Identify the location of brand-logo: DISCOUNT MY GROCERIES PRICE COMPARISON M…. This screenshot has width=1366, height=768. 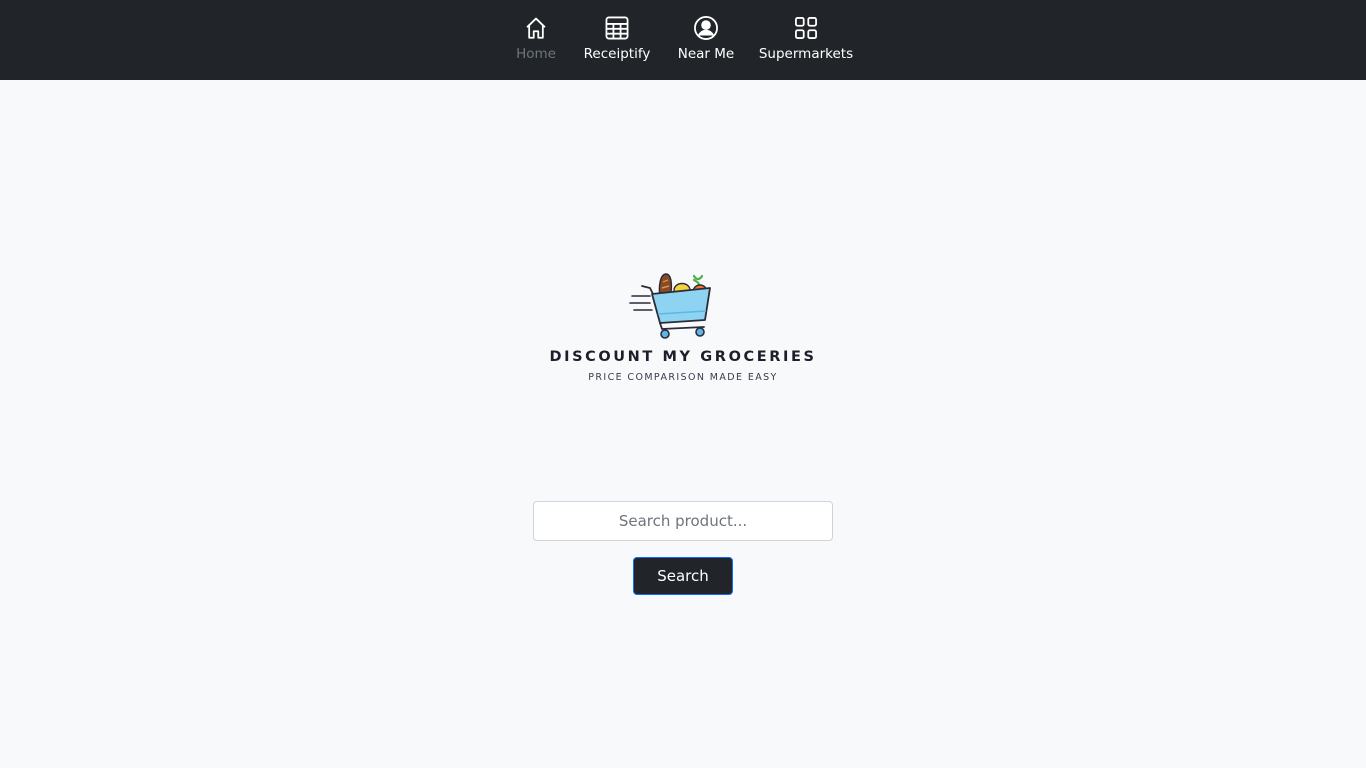
(683, 328).